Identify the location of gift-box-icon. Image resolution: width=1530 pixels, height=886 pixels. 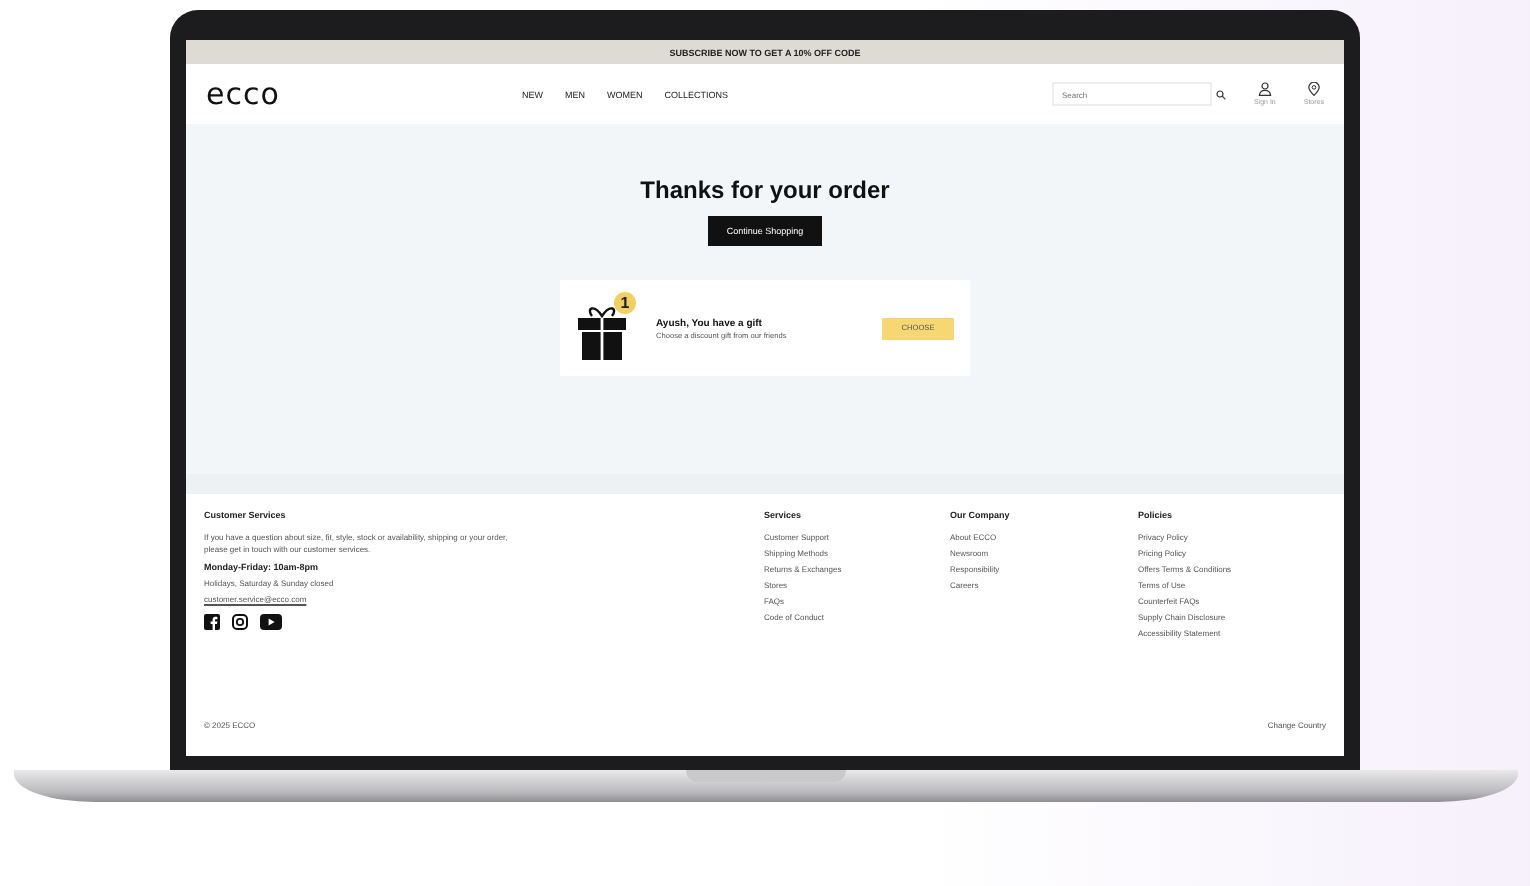
(602, 332).